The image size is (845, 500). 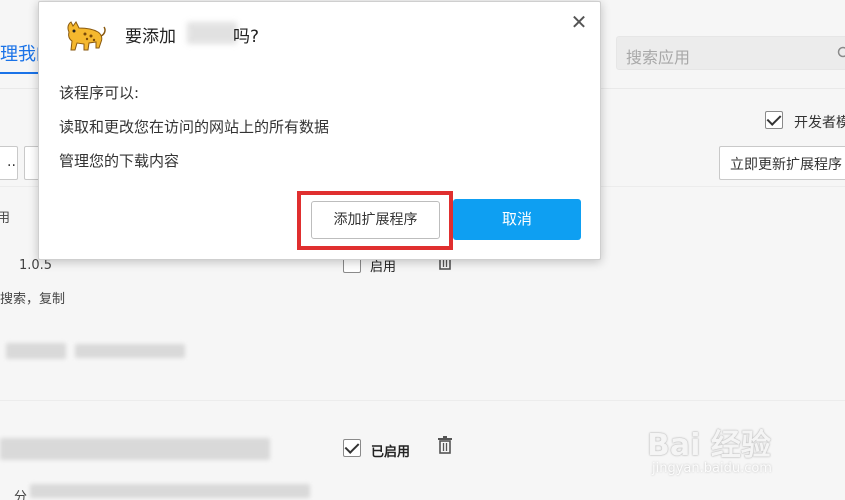 I want to click on permissions-heading: 该程序可以:, so click(x=99, y=93).